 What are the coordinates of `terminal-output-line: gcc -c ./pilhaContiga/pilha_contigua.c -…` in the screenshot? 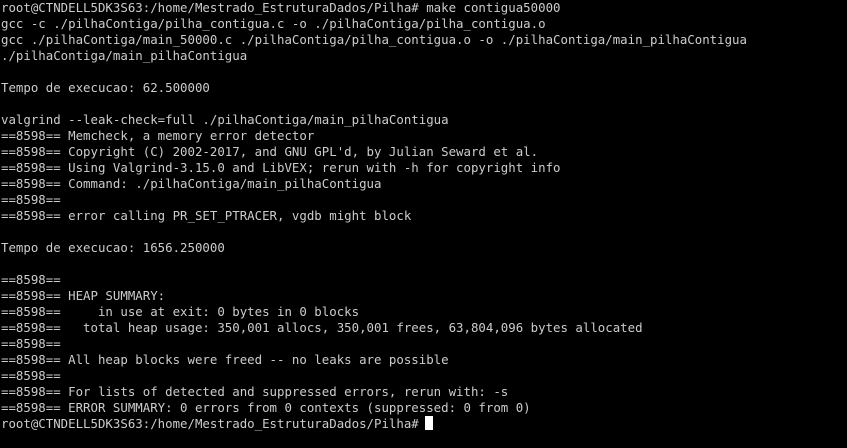 It's located at (273, 23).